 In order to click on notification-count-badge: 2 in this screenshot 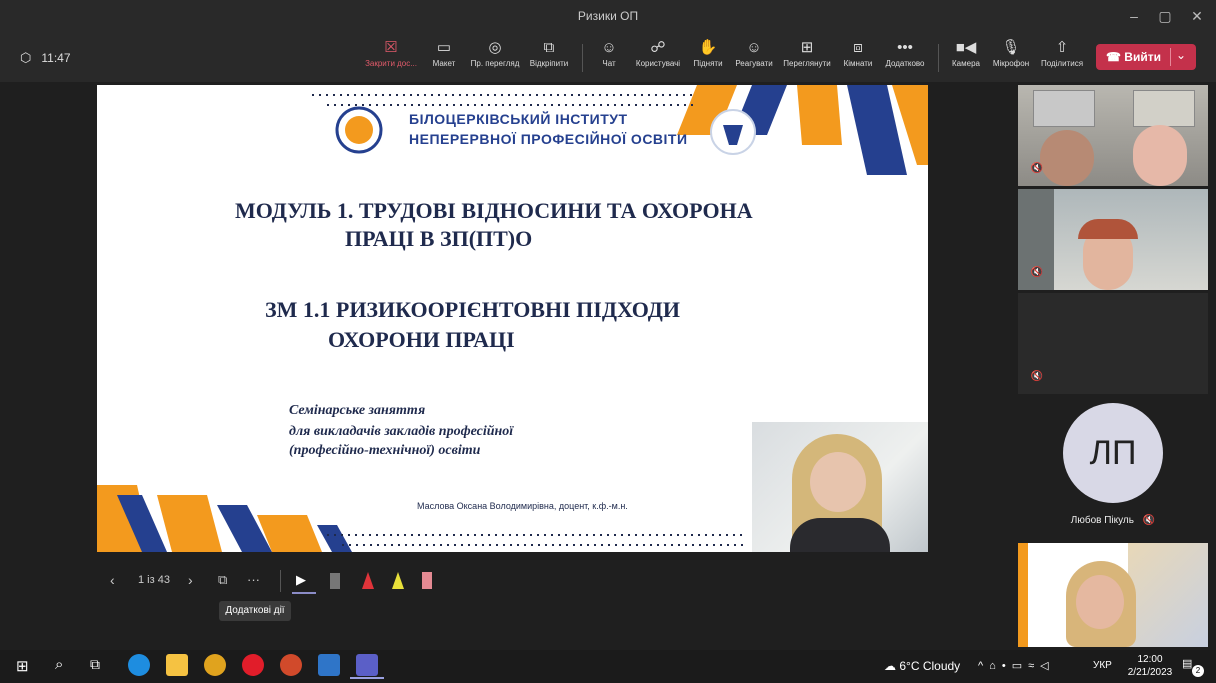, I will do `click(1198, 671)`.